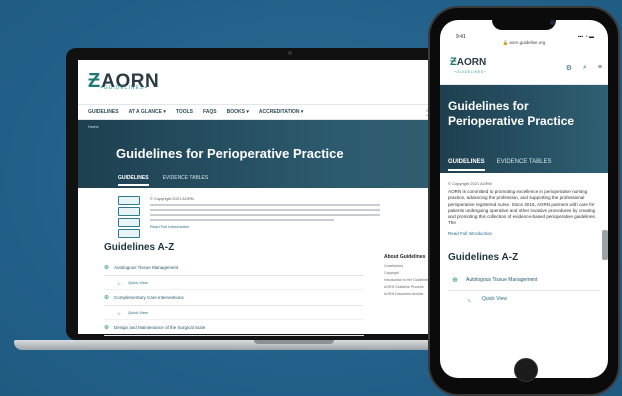 The width and height of the screenshot is (622, 396). What do you see at coordinates (585, 37) in the screenshot?
I see `status-icons: ▪▪▪ ◔ ▬` at bounding box center [585, 37].